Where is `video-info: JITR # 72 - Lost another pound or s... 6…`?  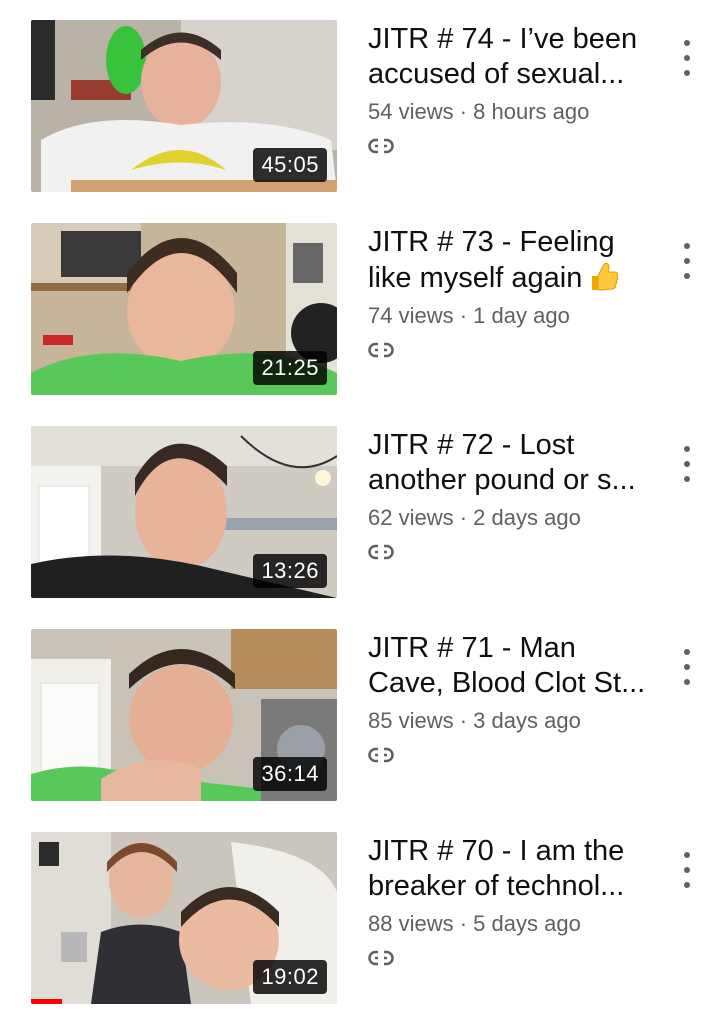
video-info: JITR # 72 - Lost another pound or s... 6… is located at coordinates (513, 496).